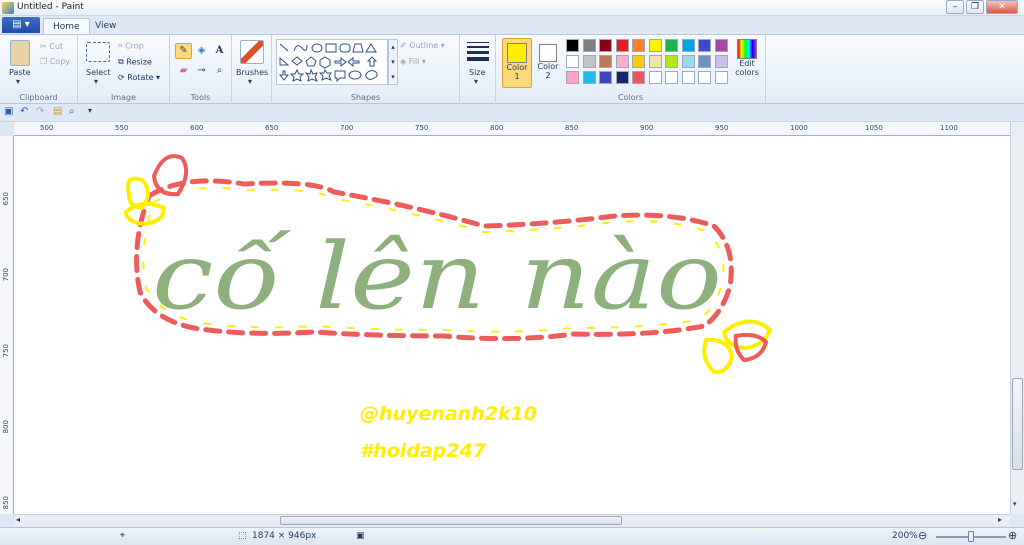 The width and height of the screenshot is (1024, 545). Describe the element at coordinates (8, 8) in the screenshot. I see `paint-app-icon` at that location.